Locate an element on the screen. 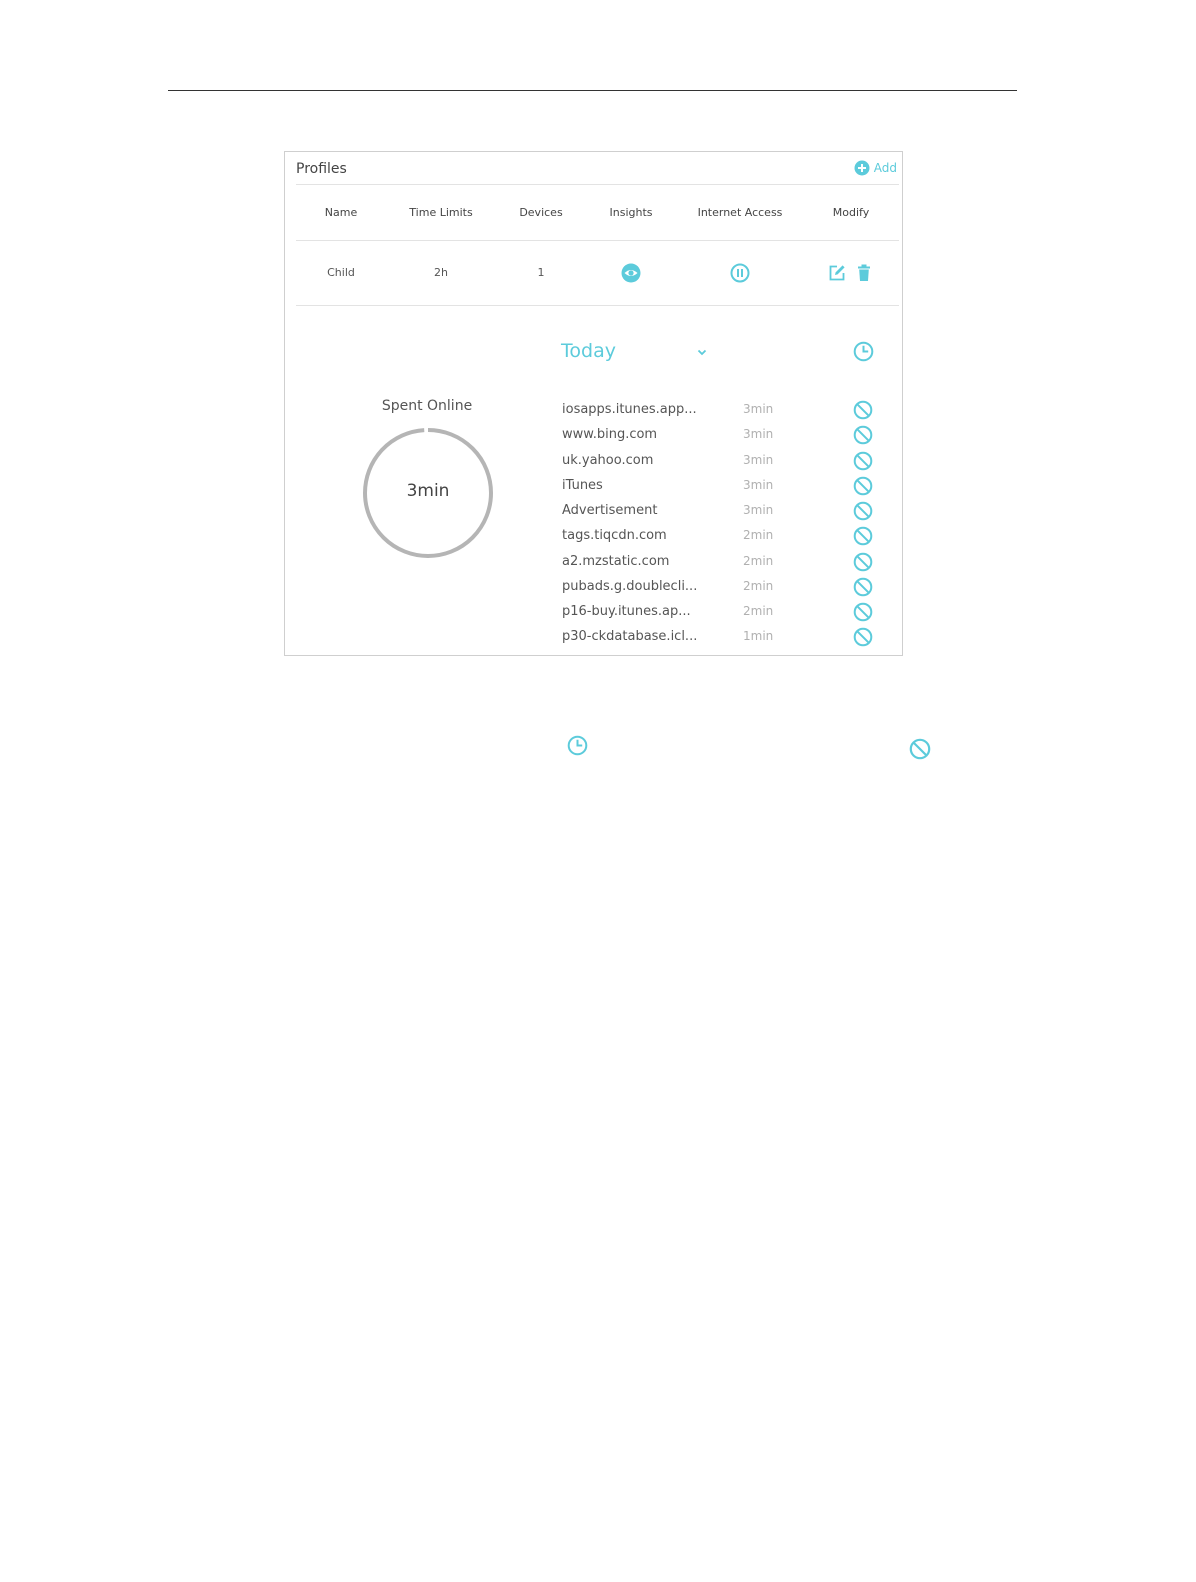 This screenshot has height=1582, width=1196. page-top-rule is located at coordinates (592, 90).